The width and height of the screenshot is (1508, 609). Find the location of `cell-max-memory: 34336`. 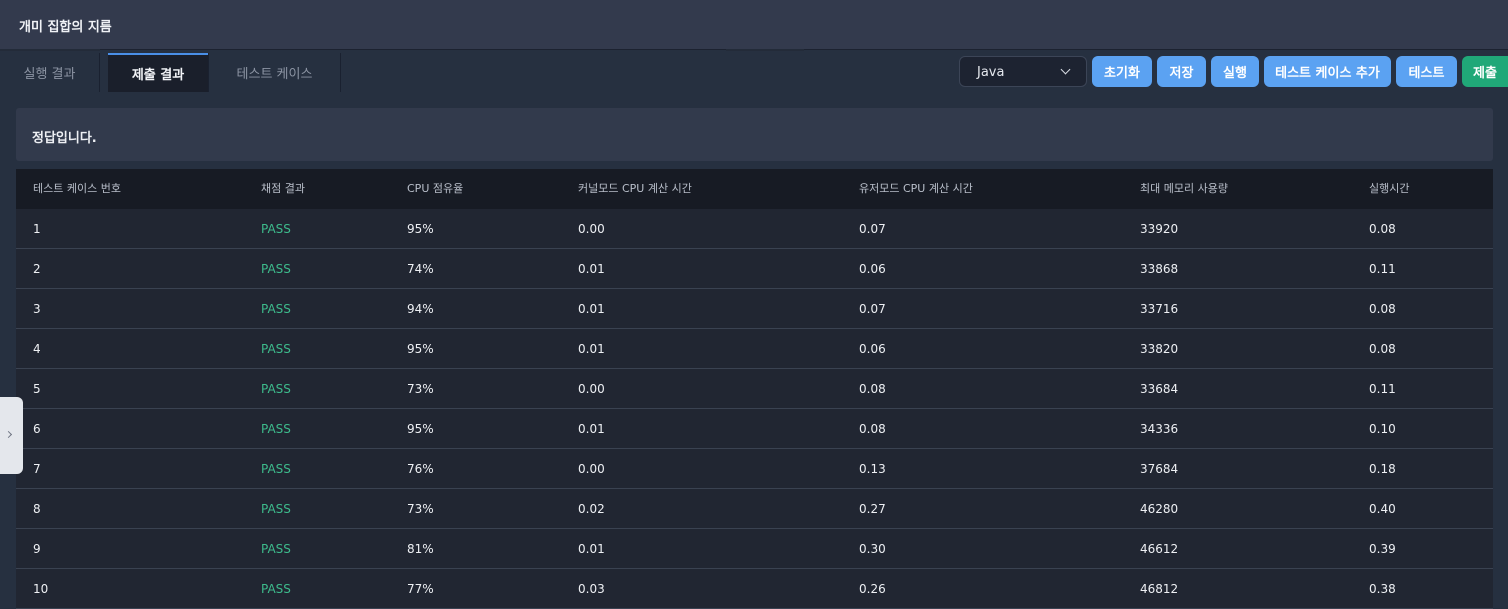

cell-max-memory: 34336 is located at coordinates (1159, 429).